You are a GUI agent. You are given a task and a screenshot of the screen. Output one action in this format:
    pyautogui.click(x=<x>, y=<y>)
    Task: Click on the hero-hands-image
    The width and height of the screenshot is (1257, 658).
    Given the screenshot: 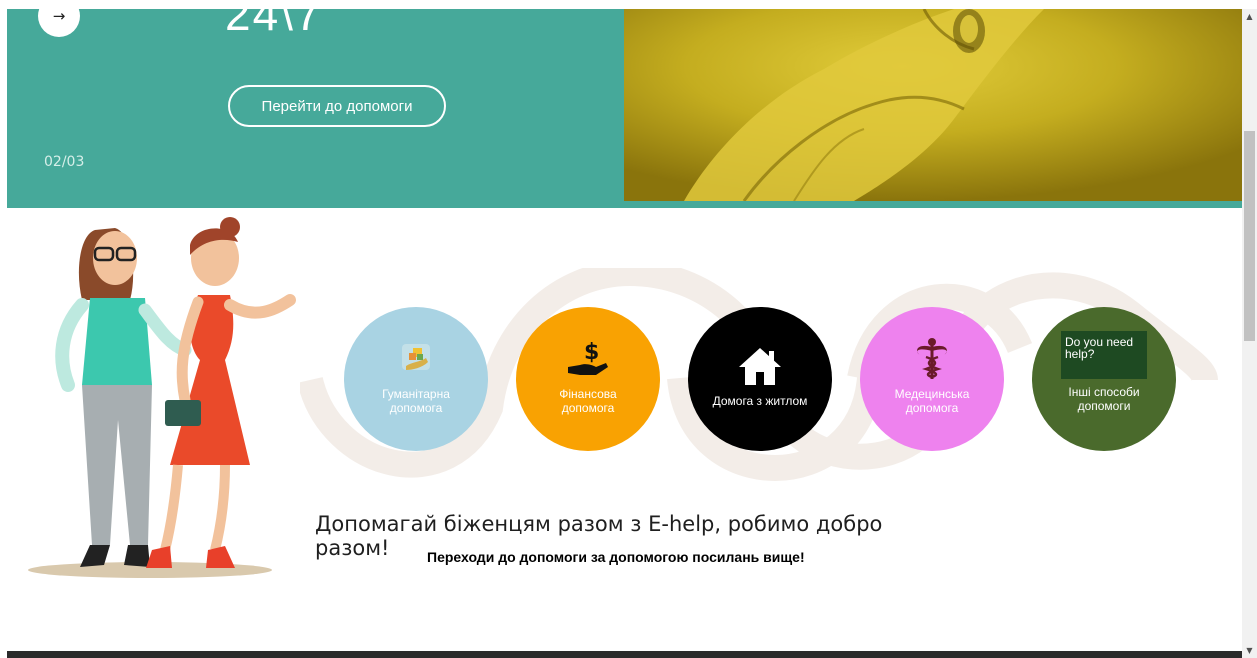 What is the action you would take?
    pyautogui.click(x=933, y=105)
    